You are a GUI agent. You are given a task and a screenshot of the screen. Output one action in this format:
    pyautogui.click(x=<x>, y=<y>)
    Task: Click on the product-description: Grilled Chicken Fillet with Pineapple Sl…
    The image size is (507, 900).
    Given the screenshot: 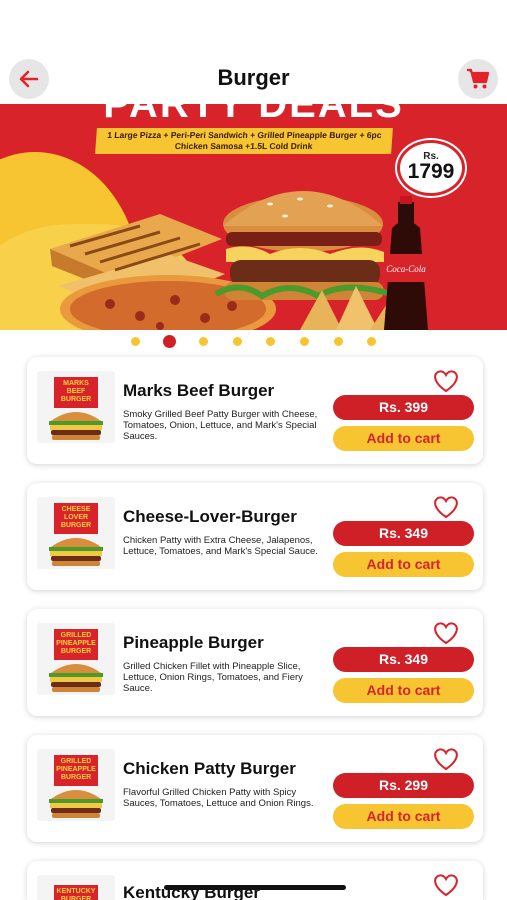 What is the action you would take?
    pyautogui.click(x=213, y=677)
    